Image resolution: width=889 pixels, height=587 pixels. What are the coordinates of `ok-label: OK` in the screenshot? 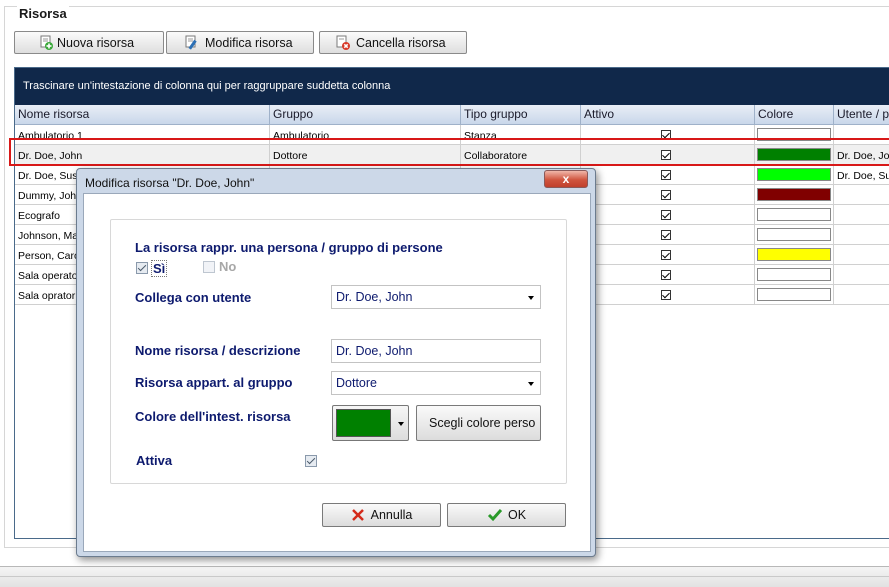 It's located at (517, 515).